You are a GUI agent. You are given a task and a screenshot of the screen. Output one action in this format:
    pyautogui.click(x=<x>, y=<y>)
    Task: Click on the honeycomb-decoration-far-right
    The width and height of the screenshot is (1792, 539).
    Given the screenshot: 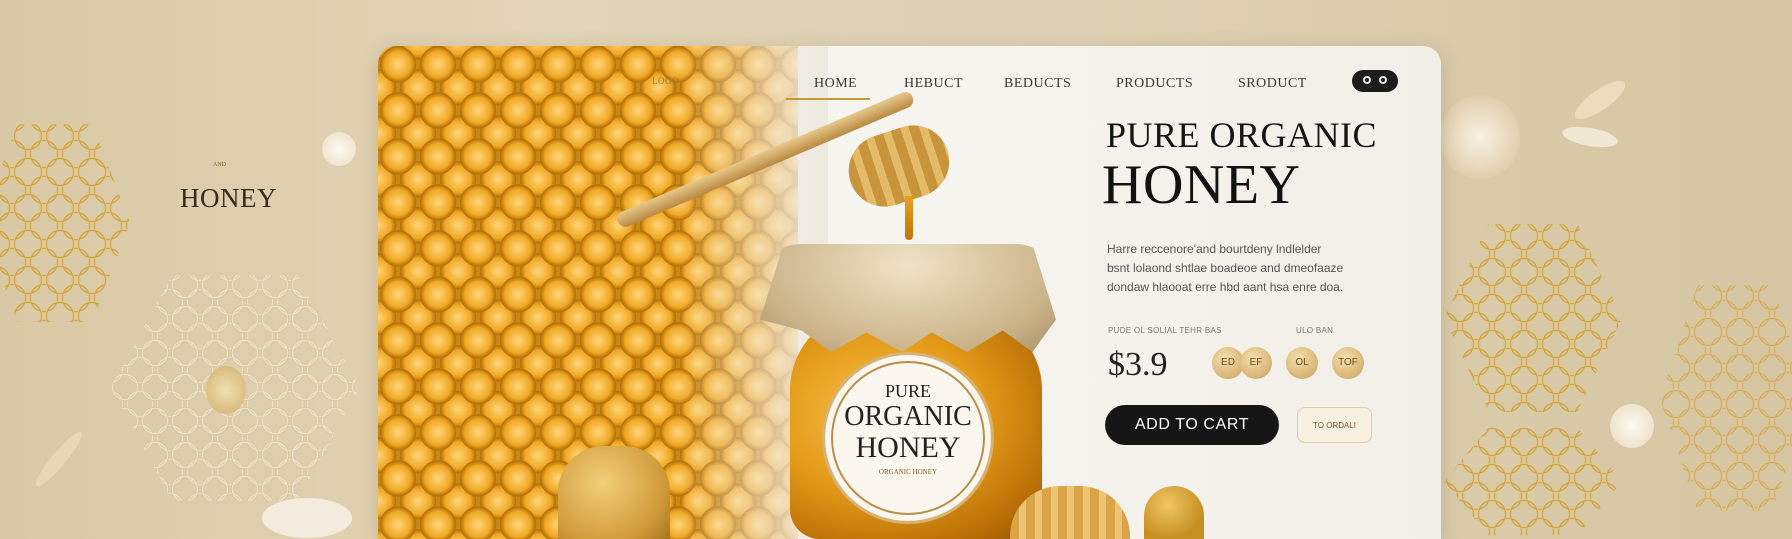 What is the action you would take?
    pyautogui.click(x=1726, y=398)
    